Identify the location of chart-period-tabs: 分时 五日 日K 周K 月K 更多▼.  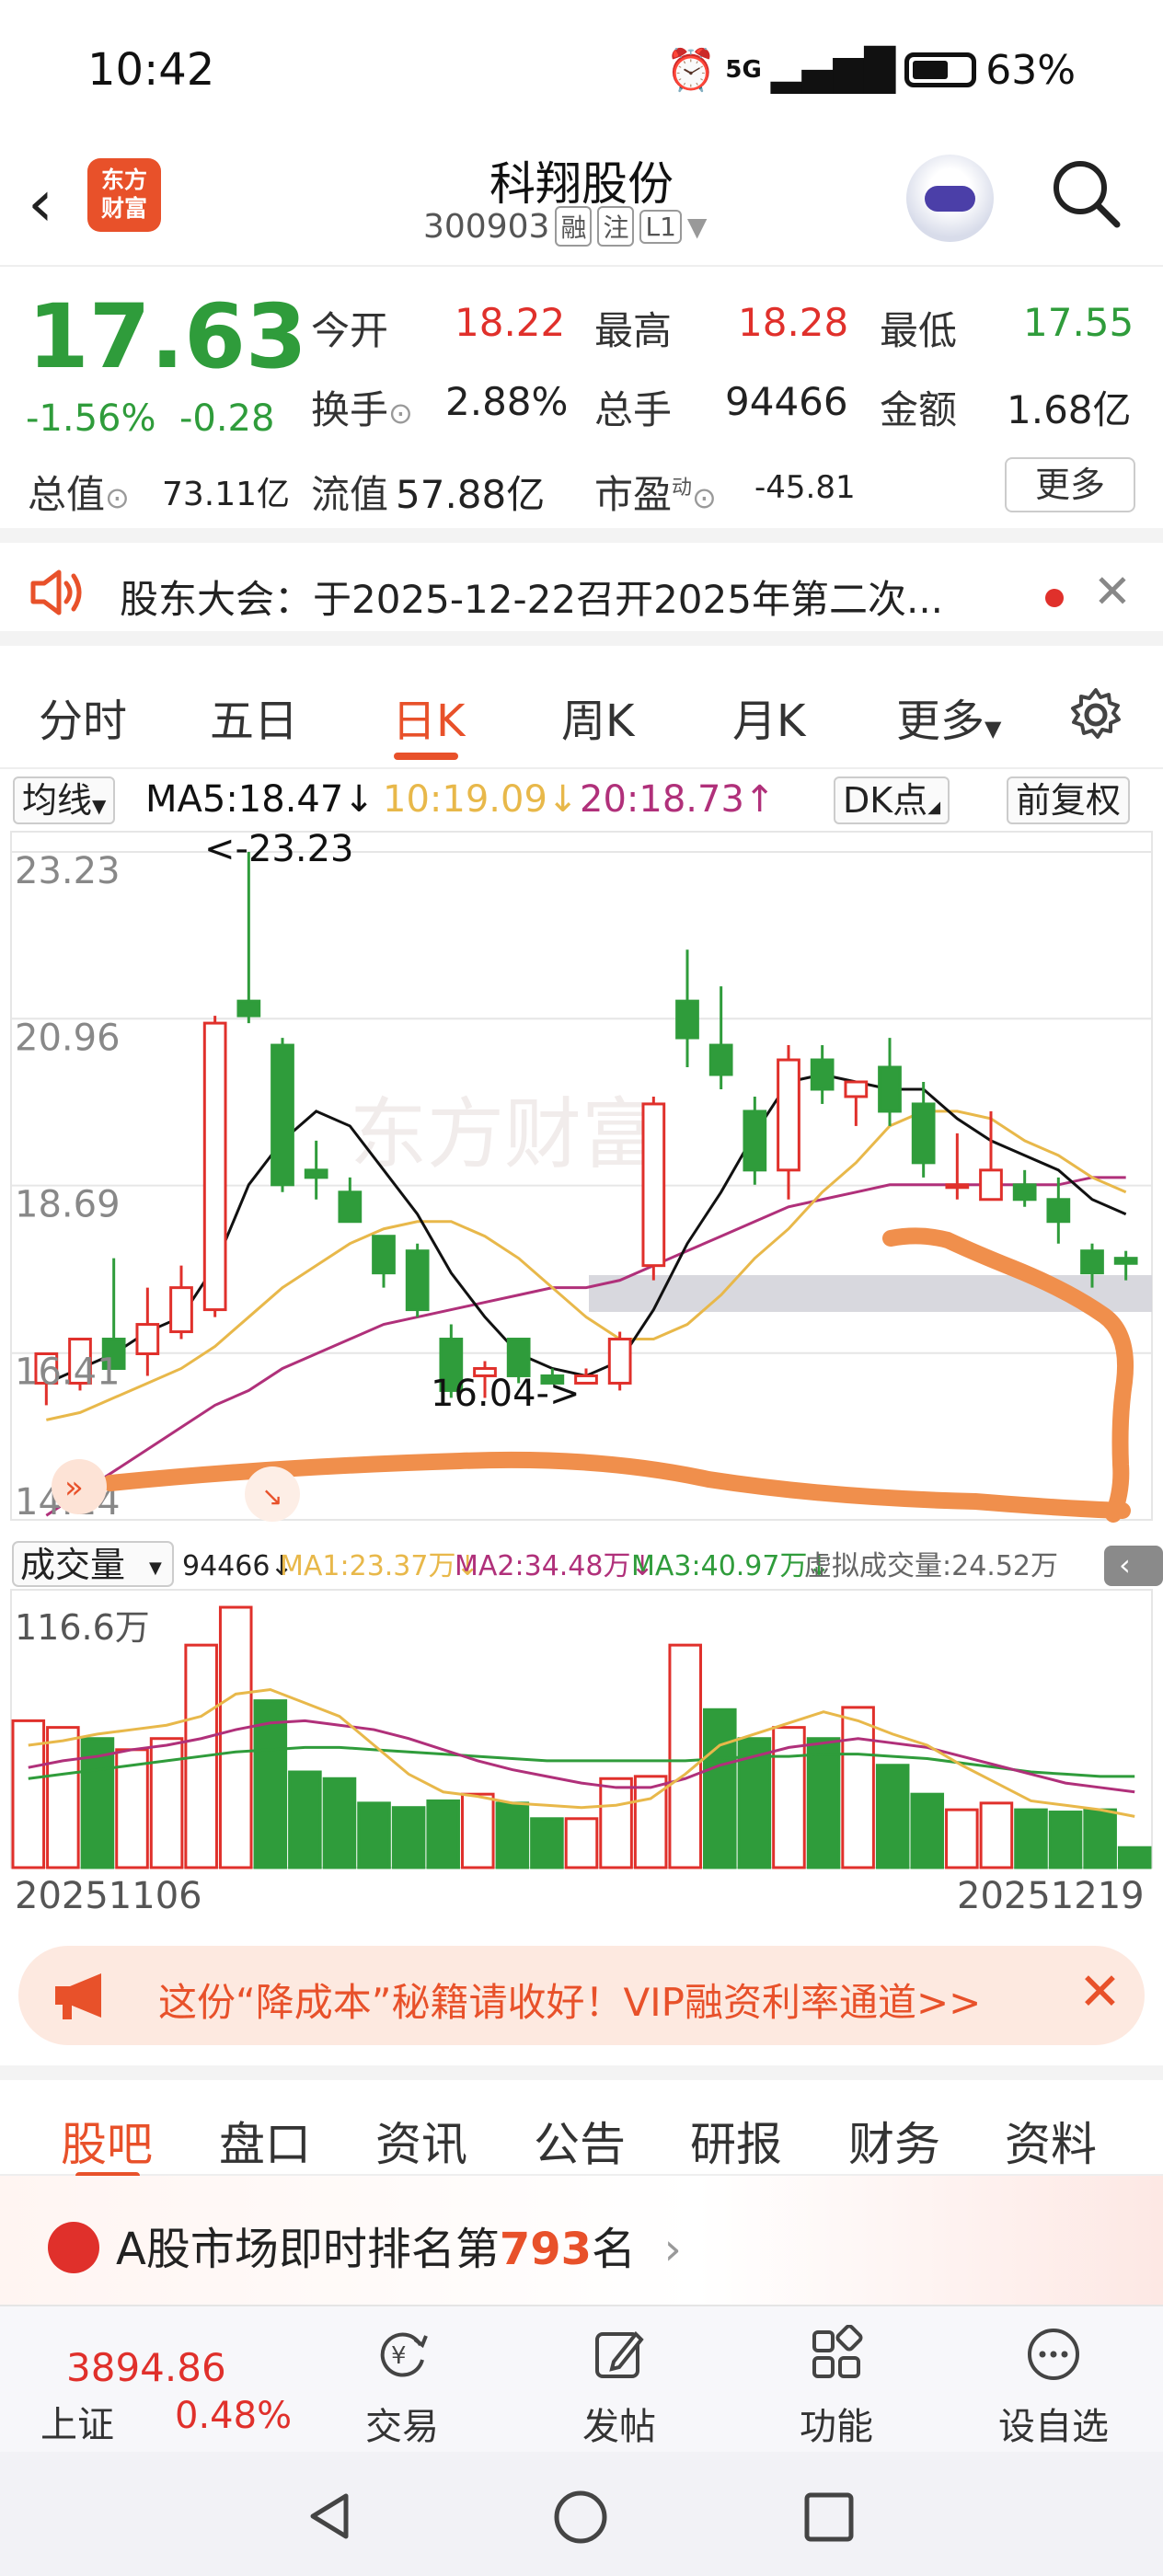
(581, 715).